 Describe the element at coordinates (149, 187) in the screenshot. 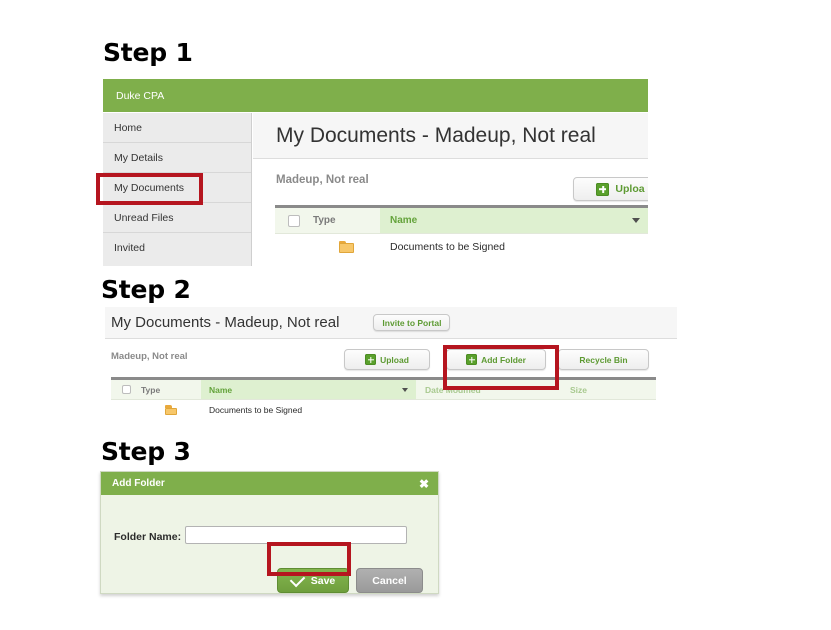

I see `sidebar-item-label: My Documents` at that location.